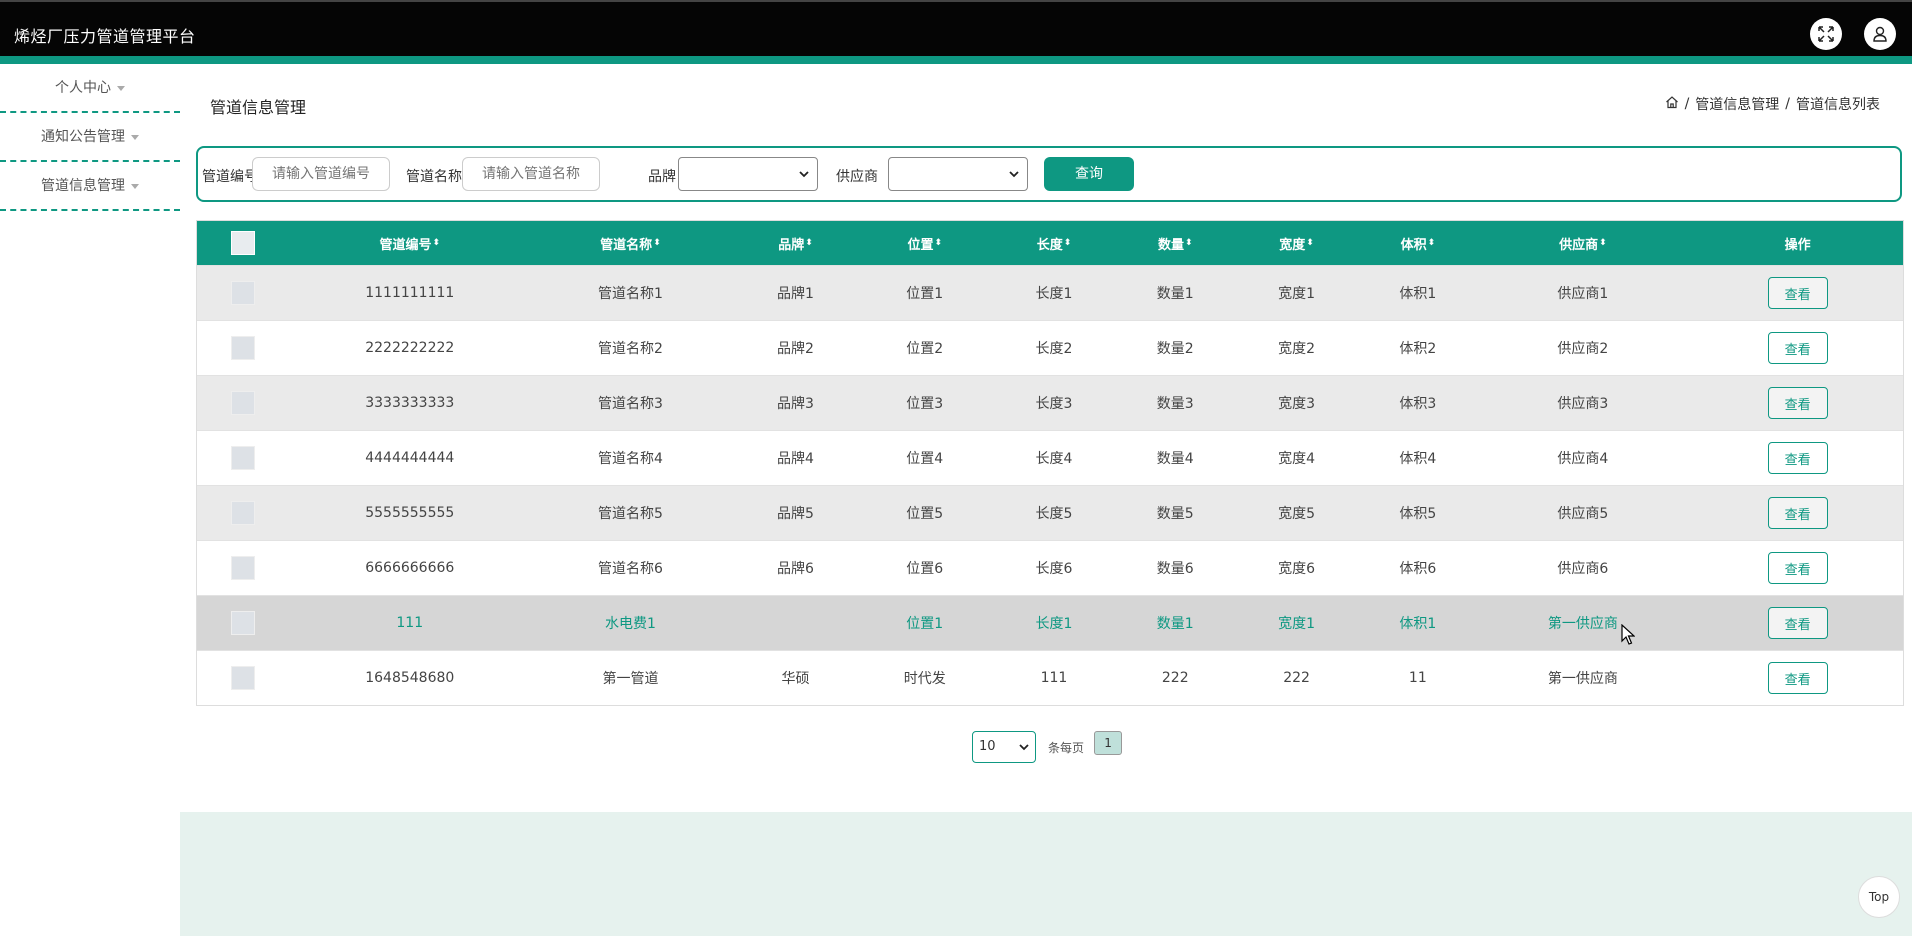 This screenshot has width=1912, height=936. I want to click on sidebar-item-personal-center: 个人中心, so click(90, 88).